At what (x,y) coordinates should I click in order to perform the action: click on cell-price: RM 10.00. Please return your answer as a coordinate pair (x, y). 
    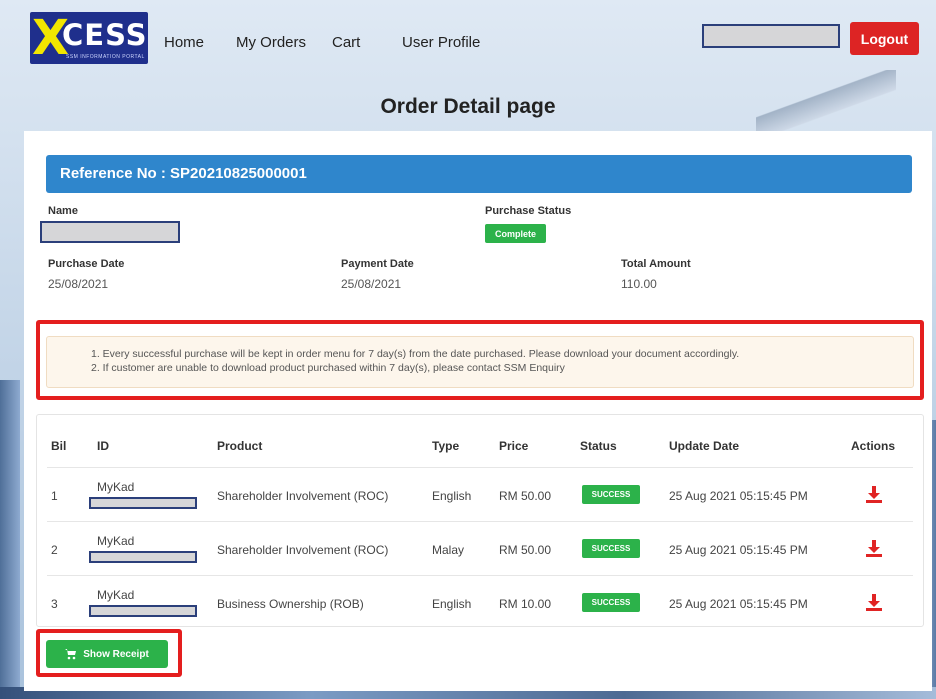
    Looking at the image, I should click on (525, 604).